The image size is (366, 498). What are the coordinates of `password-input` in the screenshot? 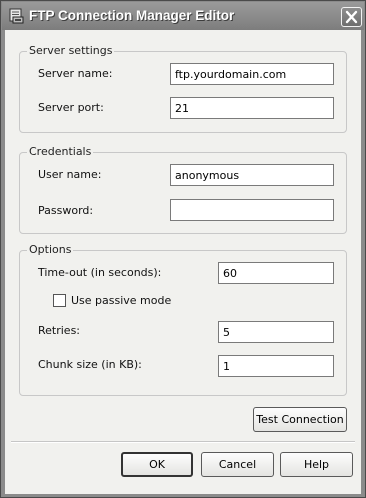 It's located at (252, 210).